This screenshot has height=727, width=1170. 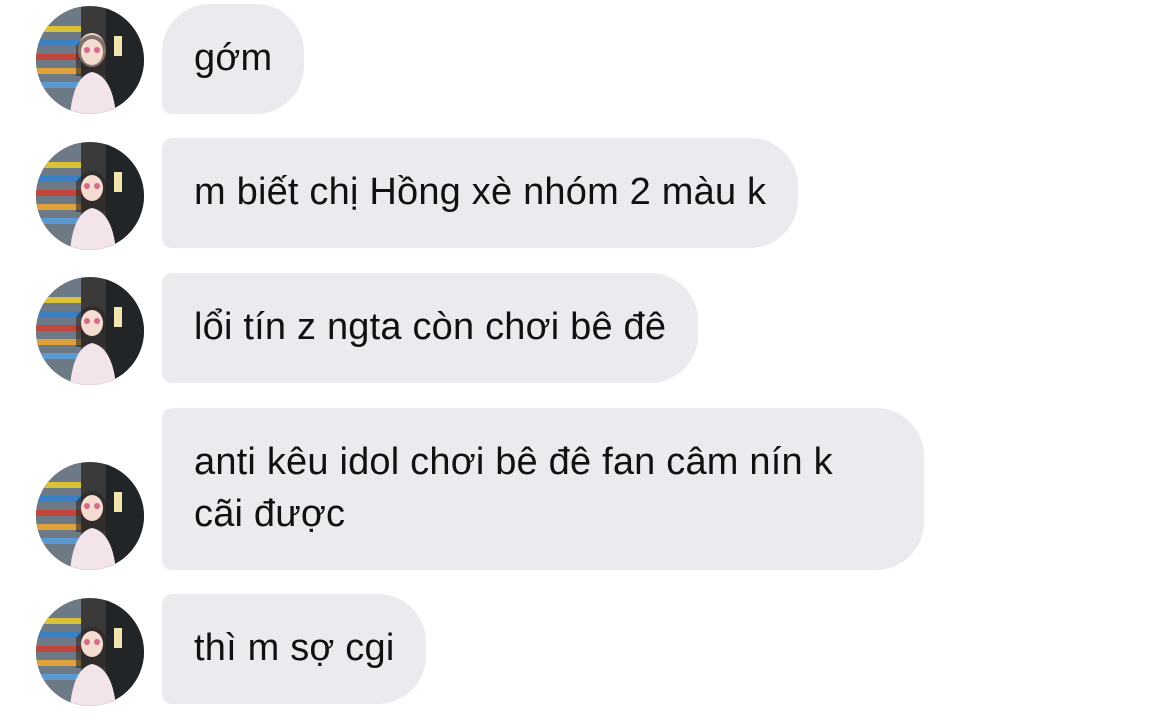 I want to click on message-bubble: lổi tín z ngta còn chơi bê đê, so click(x=430, y=328).